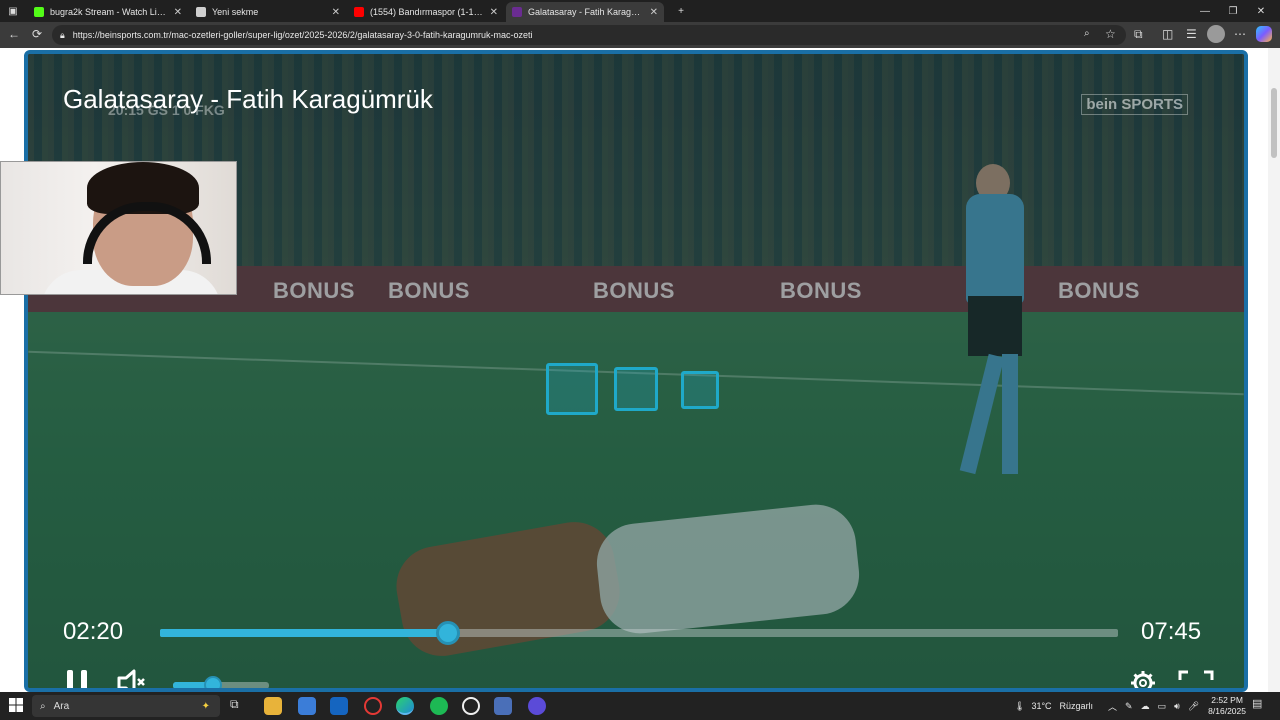 The height and width of the screenshot is (720, 1280). What do you see at coordinates (503, 706) in the screenshot?
I see `steam-icon` at bounding box center [503, 706].